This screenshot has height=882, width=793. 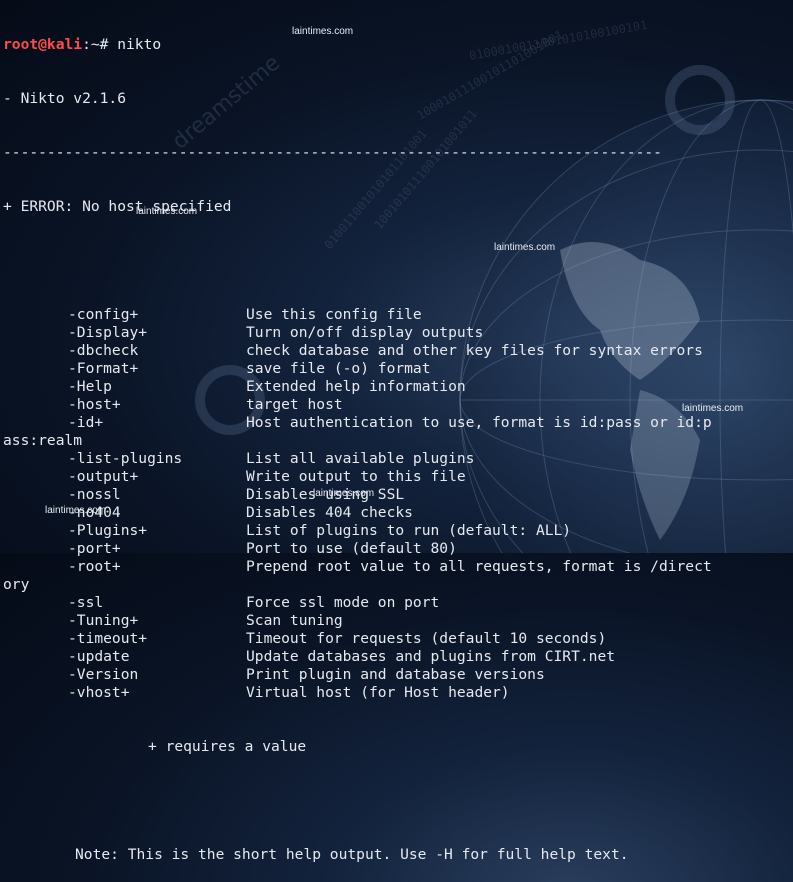 I want to click on option-row: -vhost+ Virtual host (for Host header), so click(x=396, y=693).